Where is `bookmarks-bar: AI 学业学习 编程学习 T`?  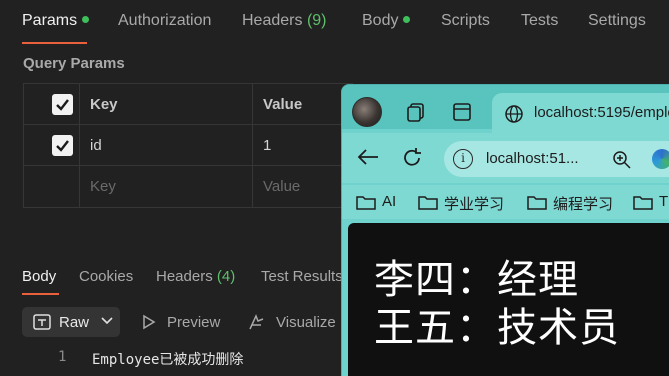
bookmarks-bar: AI 学业学习 编程学习 T is located at coordinates (505, 202).